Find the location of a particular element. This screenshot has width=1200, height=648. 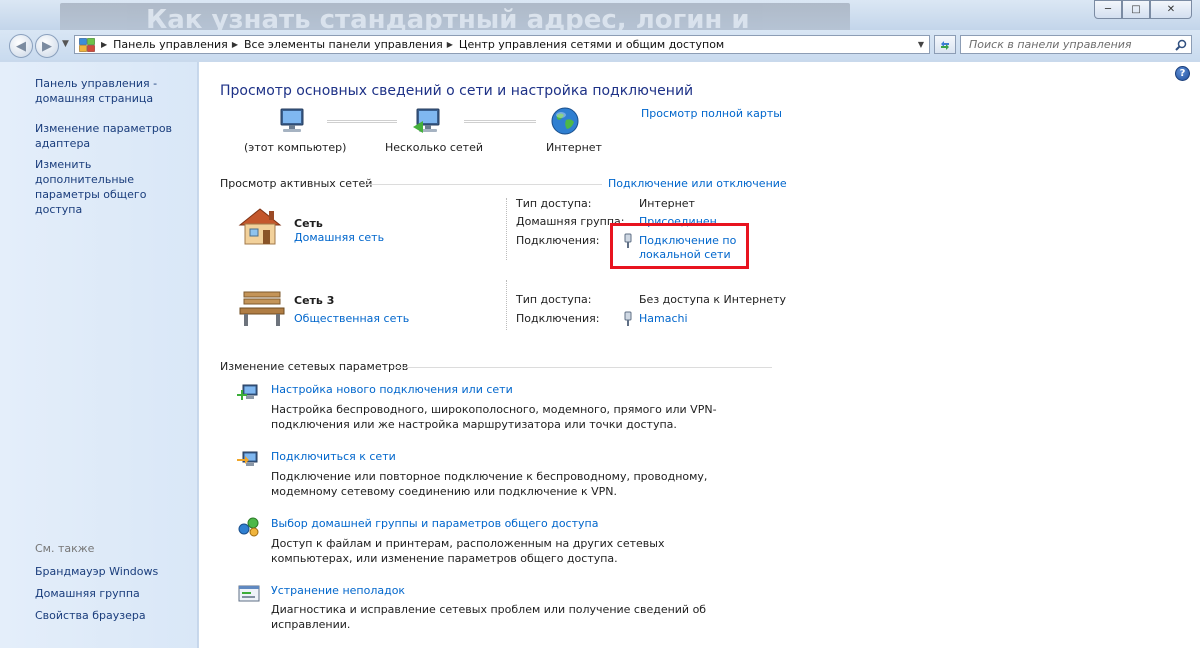

hamachi-link: Hamachi is located at coordinates (663, 318).